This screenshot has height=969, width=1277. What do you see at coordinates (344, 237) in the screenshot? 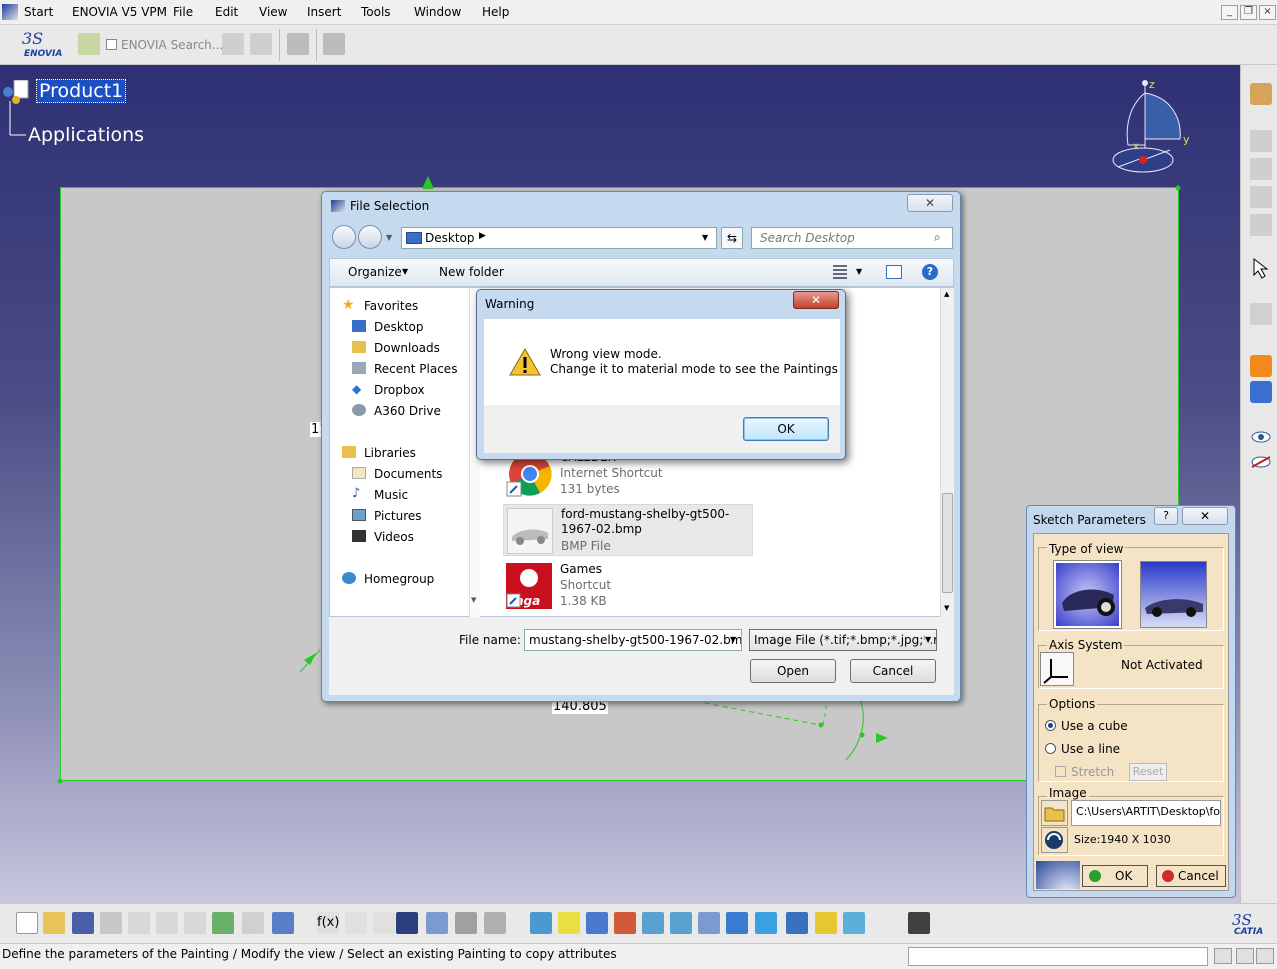
I see `back-button` at bounding box center [344, 237].